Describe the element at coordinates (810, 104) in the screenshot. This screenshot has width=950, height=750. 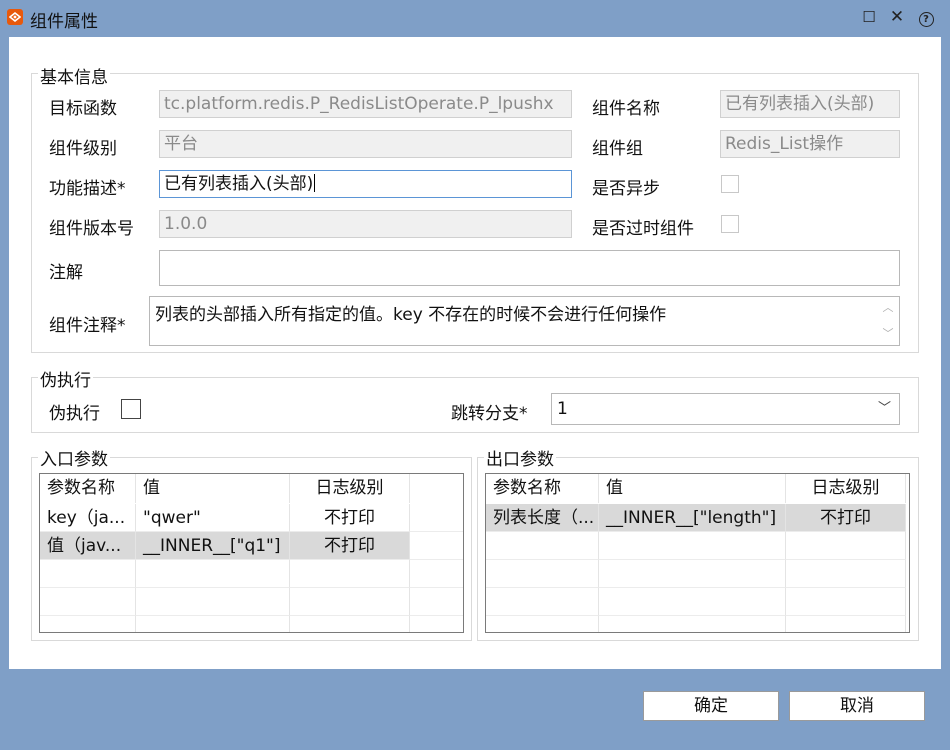
I see `component-name-field: 已有列表插入(头部)` at that location.